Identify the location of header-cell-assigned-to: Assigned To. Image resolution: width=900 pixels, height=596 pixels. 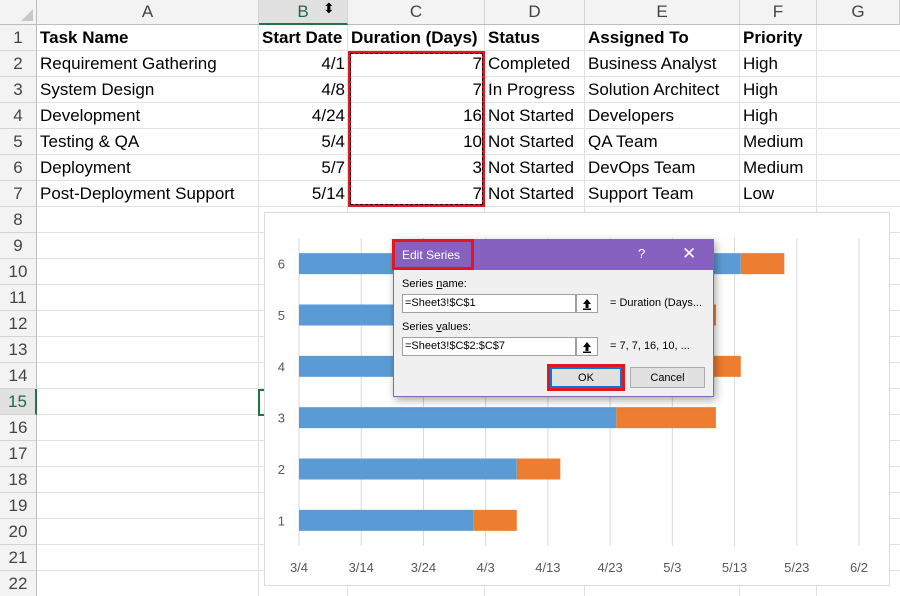
(662, 38).